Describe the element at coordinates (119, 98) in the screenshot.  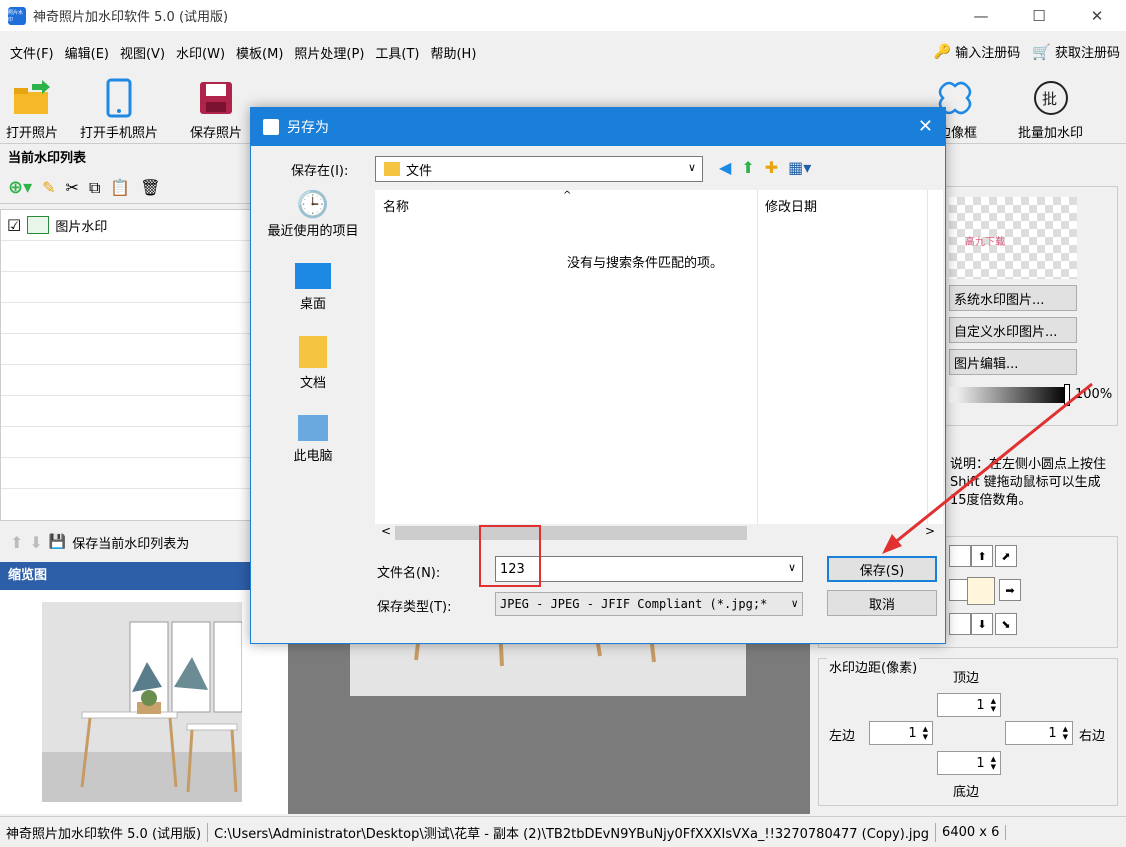
I see `phone-icon` at that location.